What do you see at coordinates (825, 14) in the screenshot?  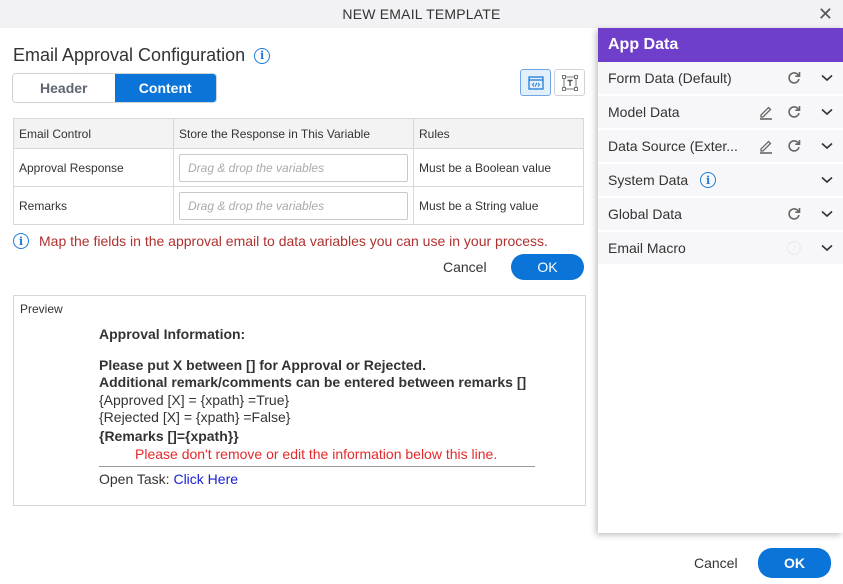 I see `close-icon: ✕` at bounding box center [825, 14].